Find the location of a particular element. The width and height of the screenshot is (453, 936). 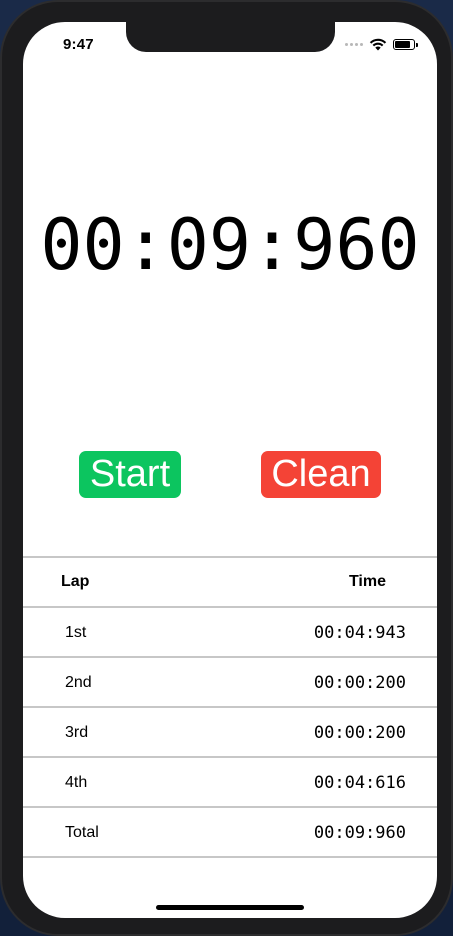

lap-label: 4th is located at coordinates (76, 782).